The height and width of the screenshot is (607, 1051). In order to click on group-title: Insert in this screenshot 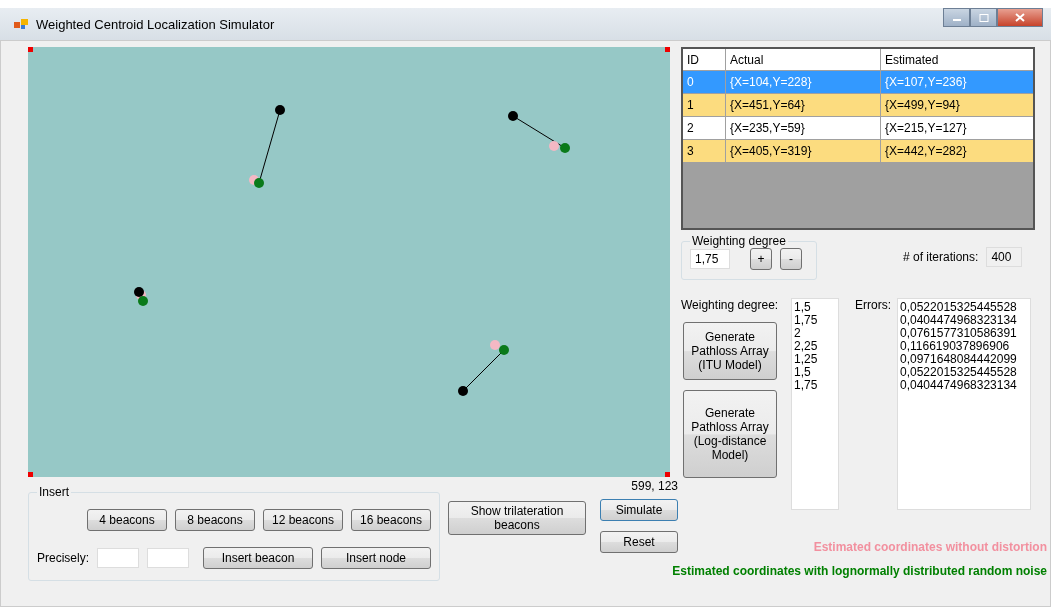, I will do `click(54, 492)`.